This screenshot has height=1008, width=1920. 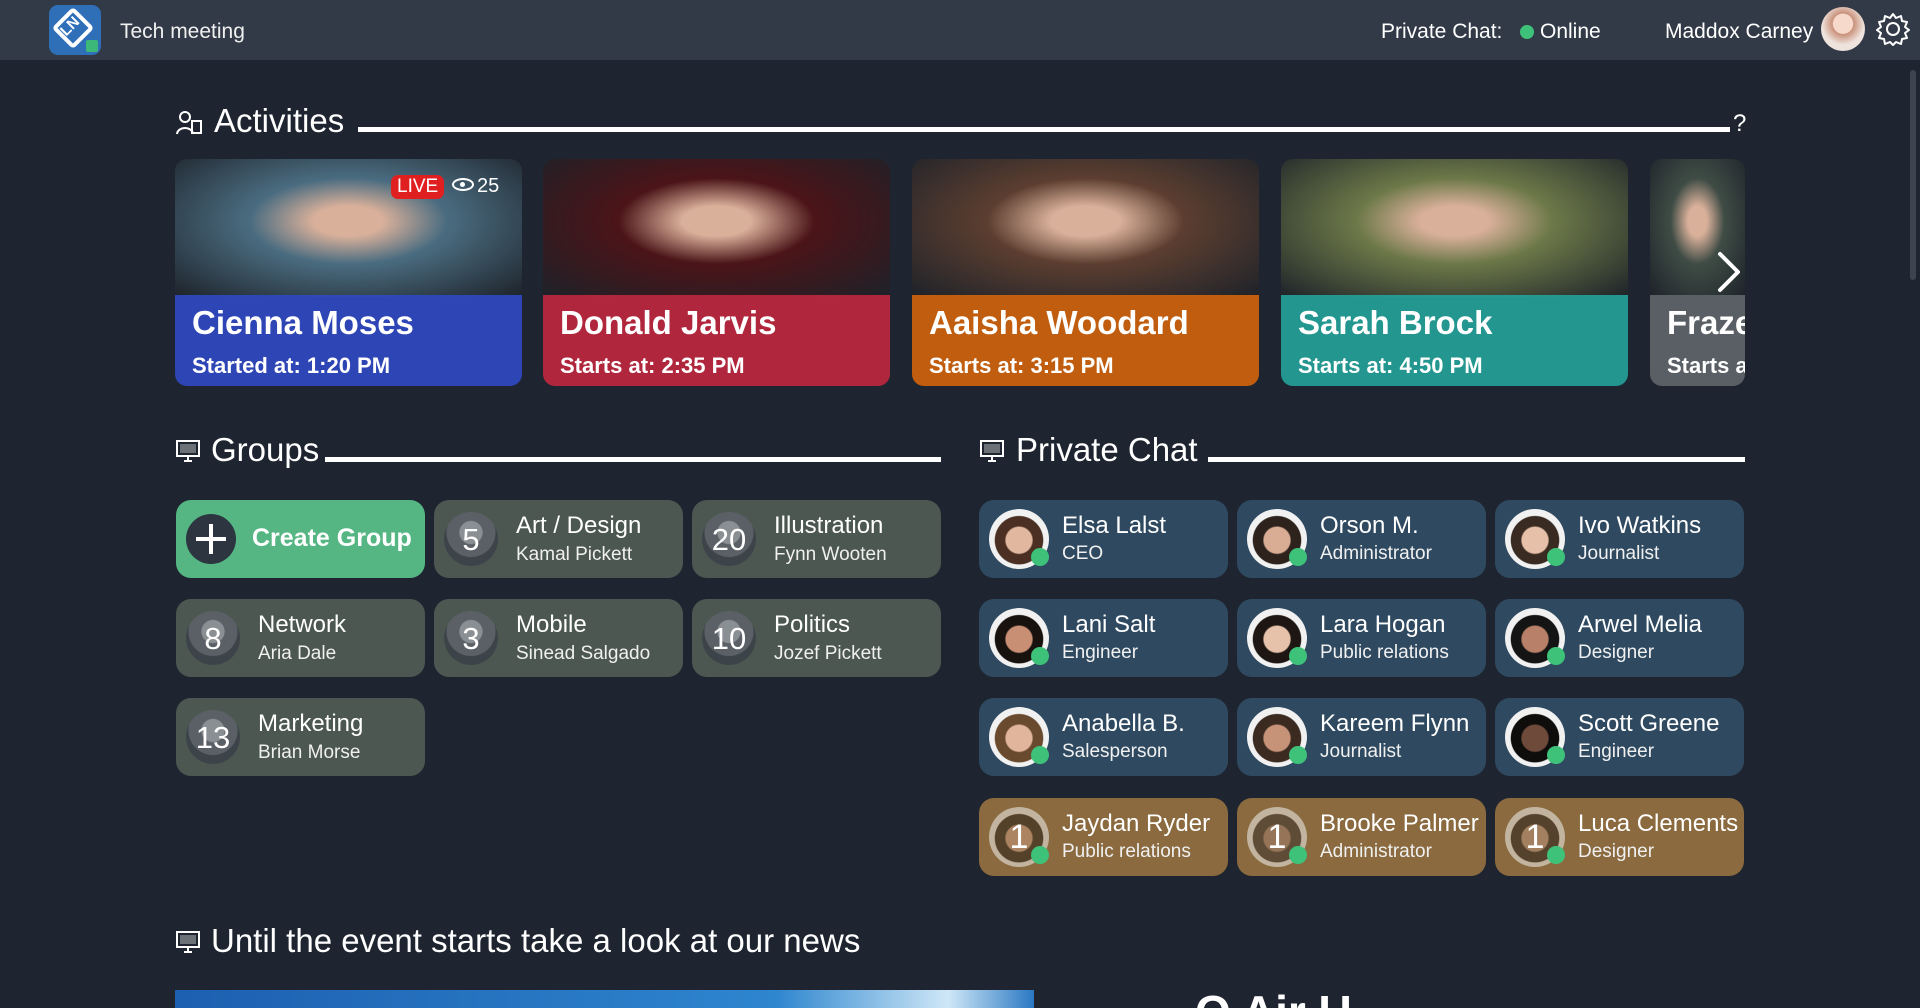 I want to click on groups-monitor-icon, so click(x=188, y=451).